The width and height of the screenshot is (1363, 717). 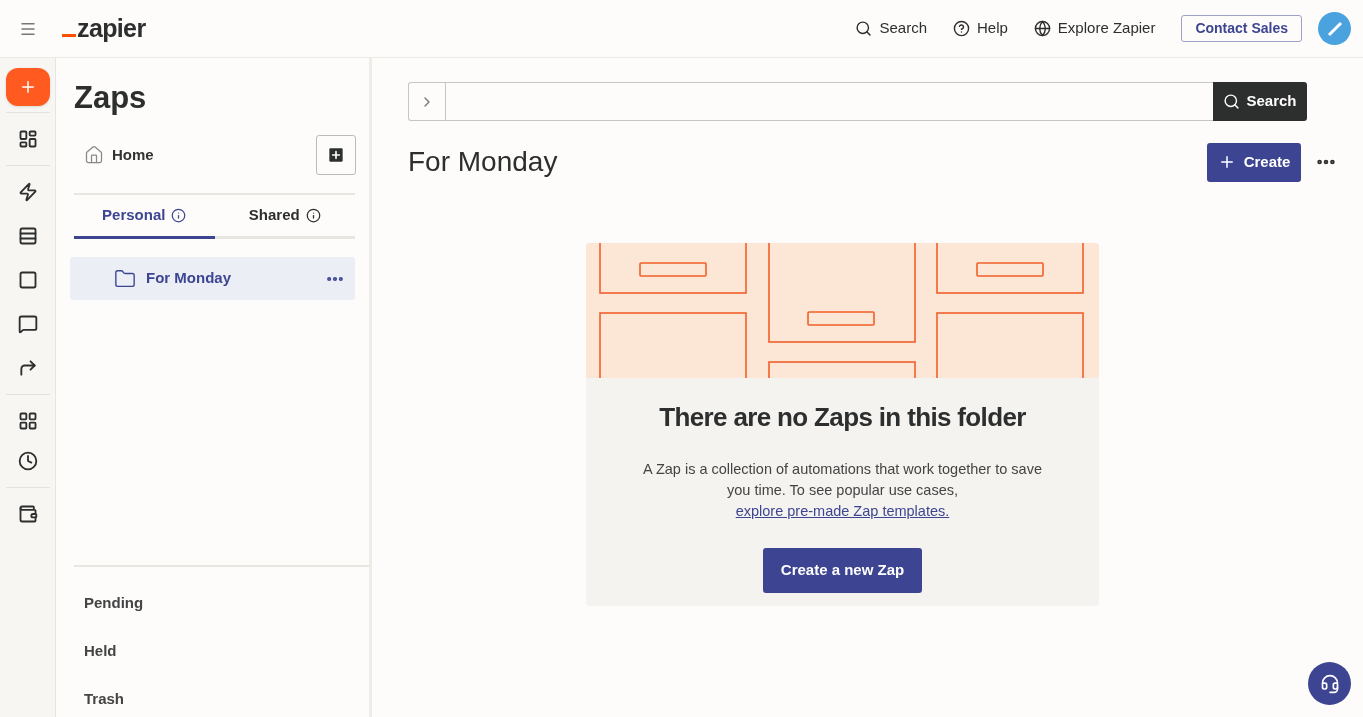 What do you see at coordinates (483, 162) in the screenshot?
I see `folder-title: For Monday` at bounding box center [483, 162].